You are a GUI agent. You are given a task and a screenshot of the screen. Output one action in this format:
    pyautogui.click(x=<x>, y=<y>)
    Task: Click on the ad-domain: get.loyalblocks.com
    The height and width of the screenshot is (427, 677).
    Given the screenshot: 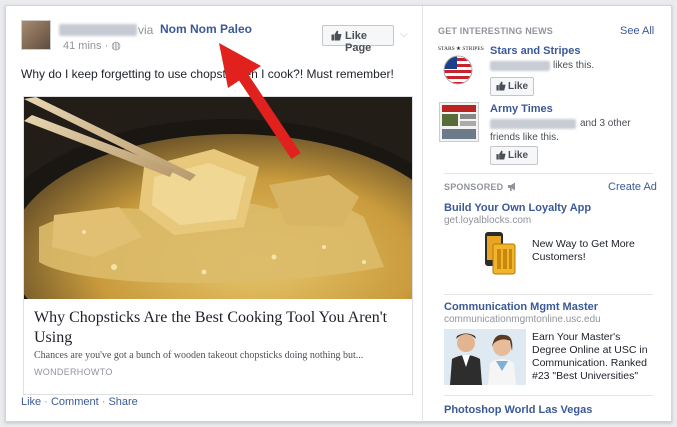 What is the action you would take?
    pyautogui.click(x=487, y=220)
    